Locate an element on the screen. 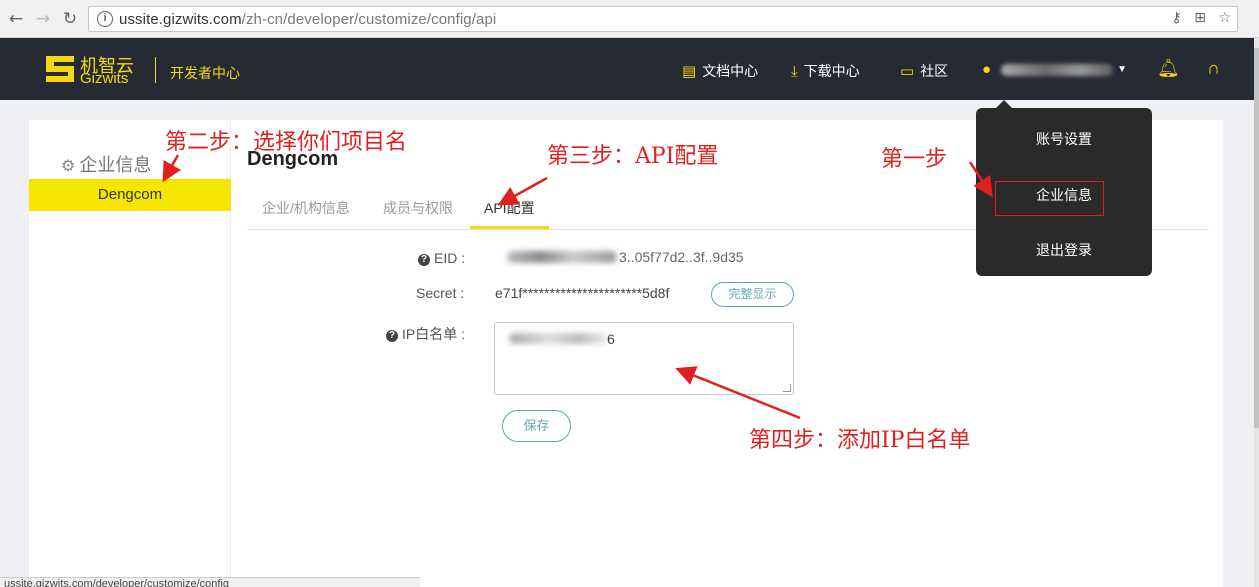 Image resolution: width=1259 pixels, height=587 pixels. bookmark-star-icon: ☆ is located at coordinates (1224, 18).